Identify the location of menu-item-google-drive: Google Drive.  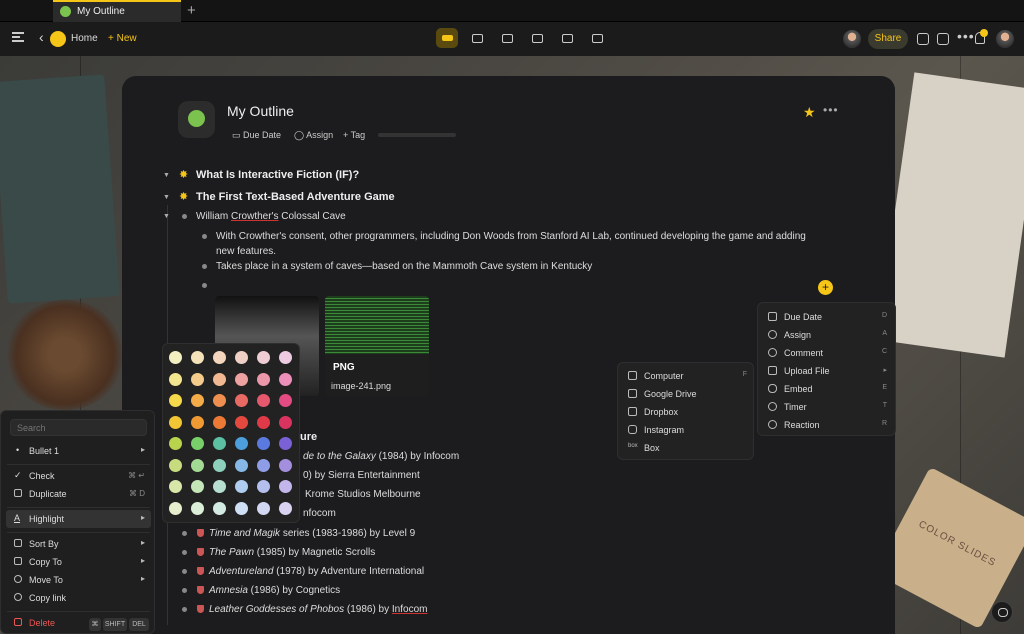
(686, 394).